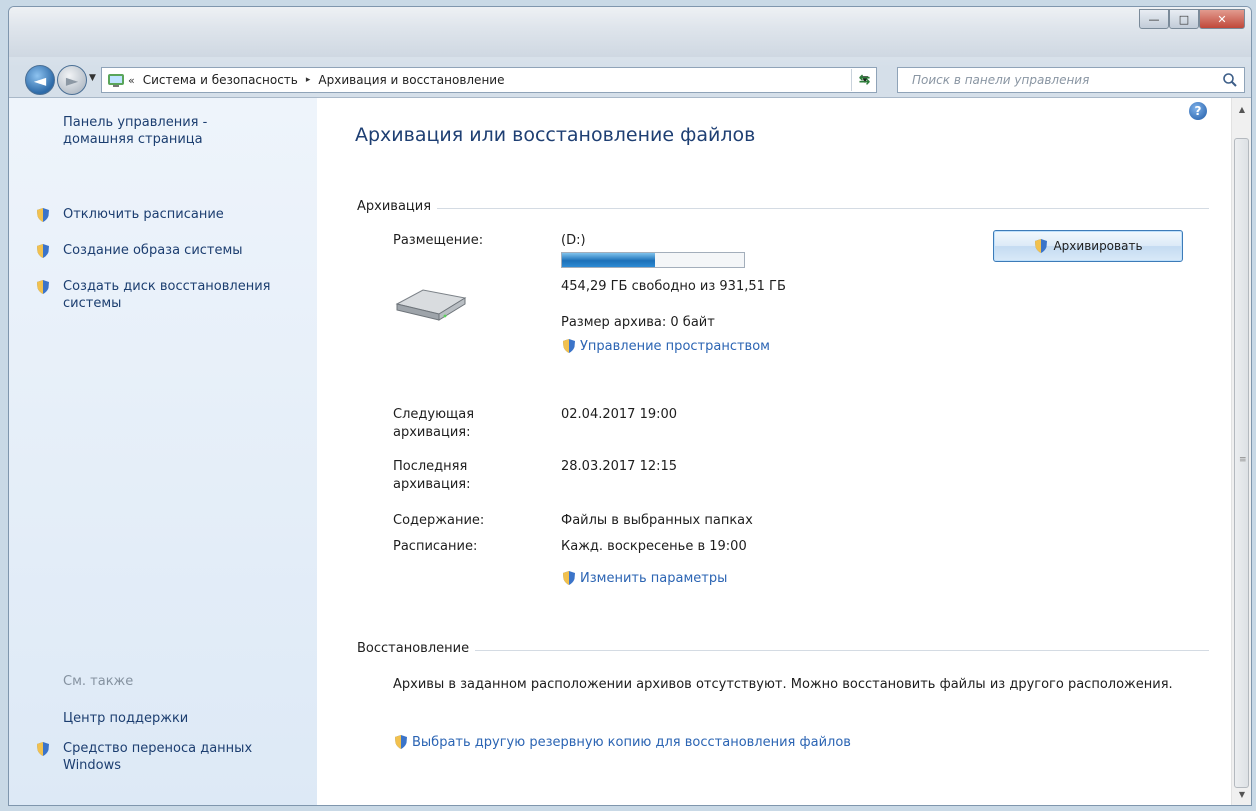 The image size is (1256, 811). What do you see at coordinates (173, 757) in the screenshot?
I see `sidebar-item-easy-transfer: Средство переноса данных Windows` at bounding box center [173, 757].